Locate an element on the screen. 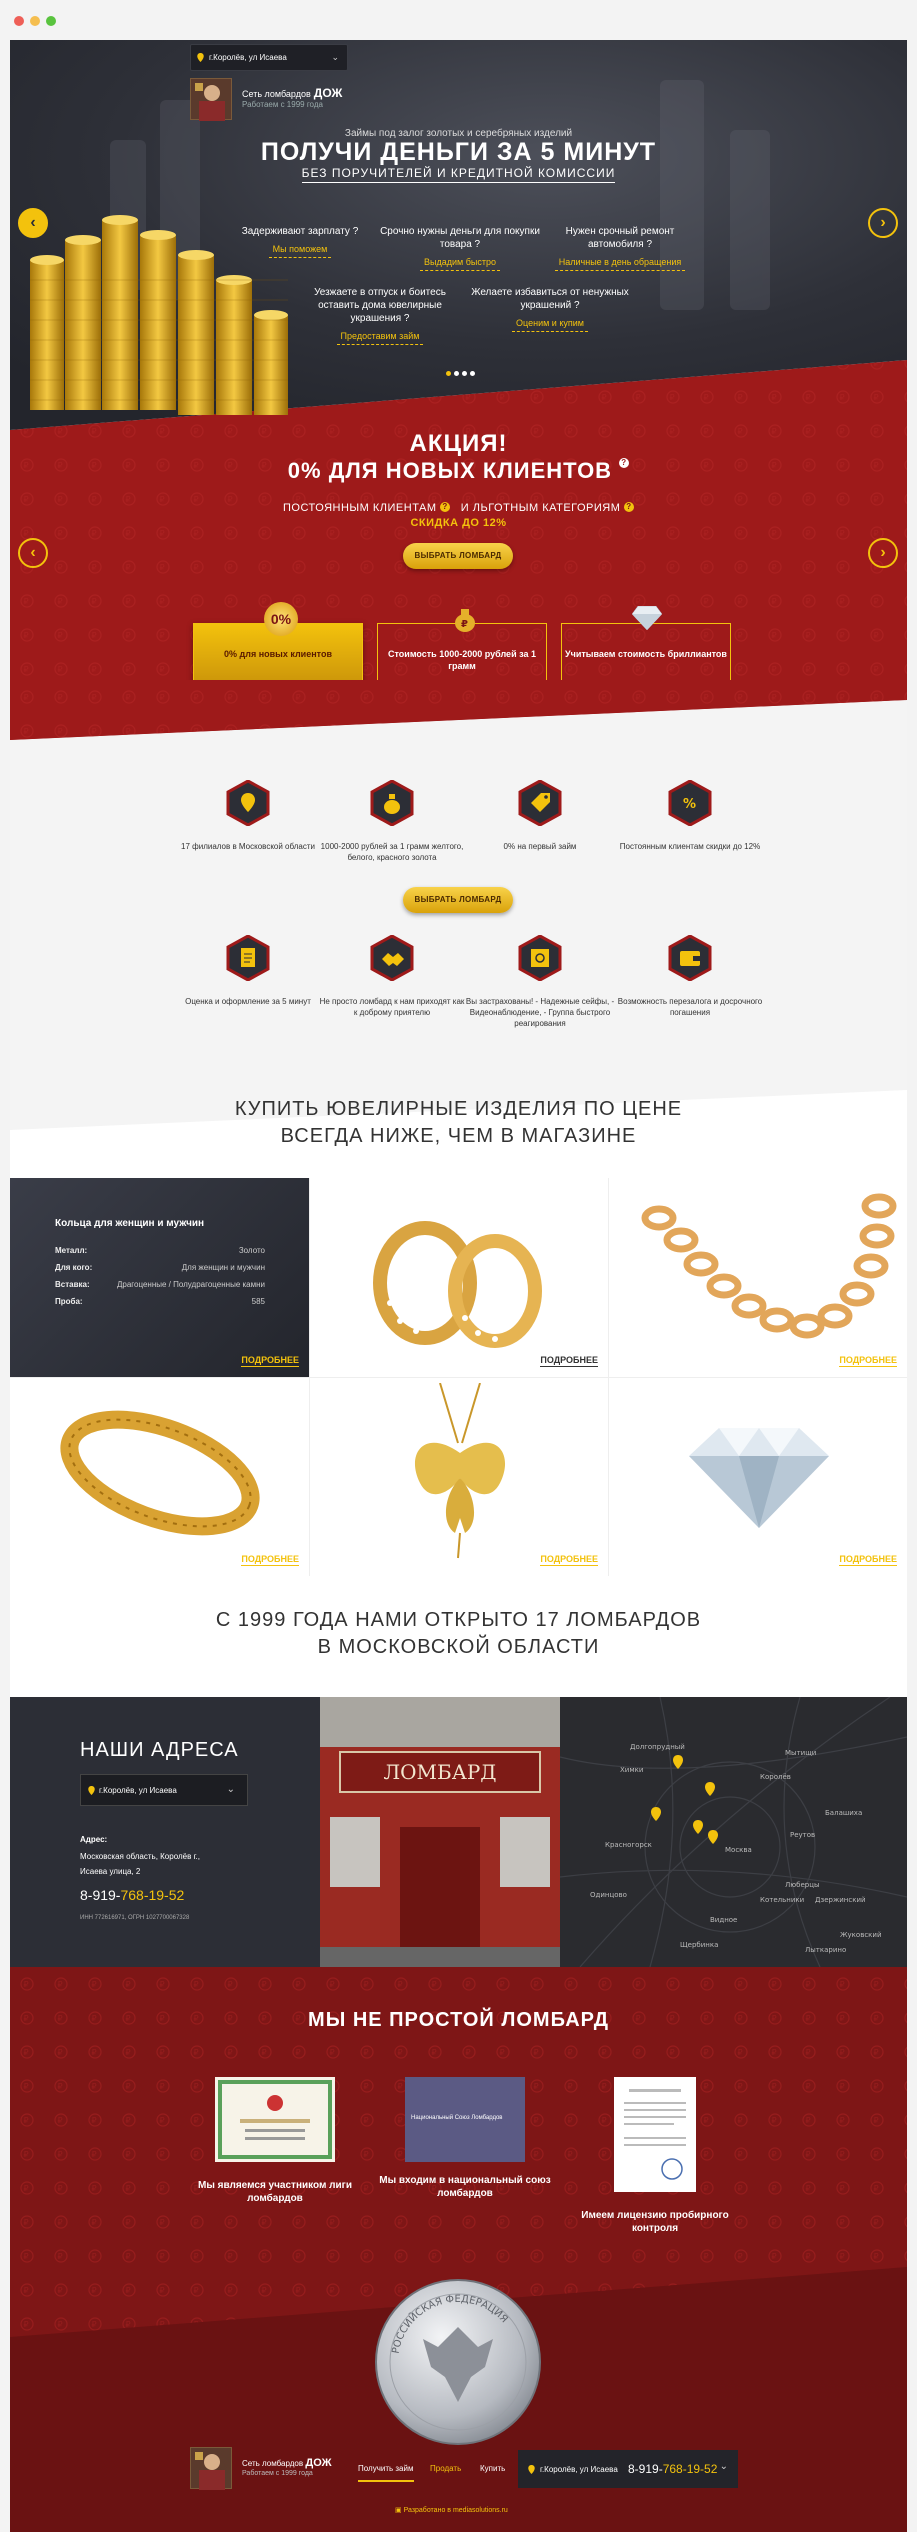  money-bag-icon is located at coordinates (392, 803).